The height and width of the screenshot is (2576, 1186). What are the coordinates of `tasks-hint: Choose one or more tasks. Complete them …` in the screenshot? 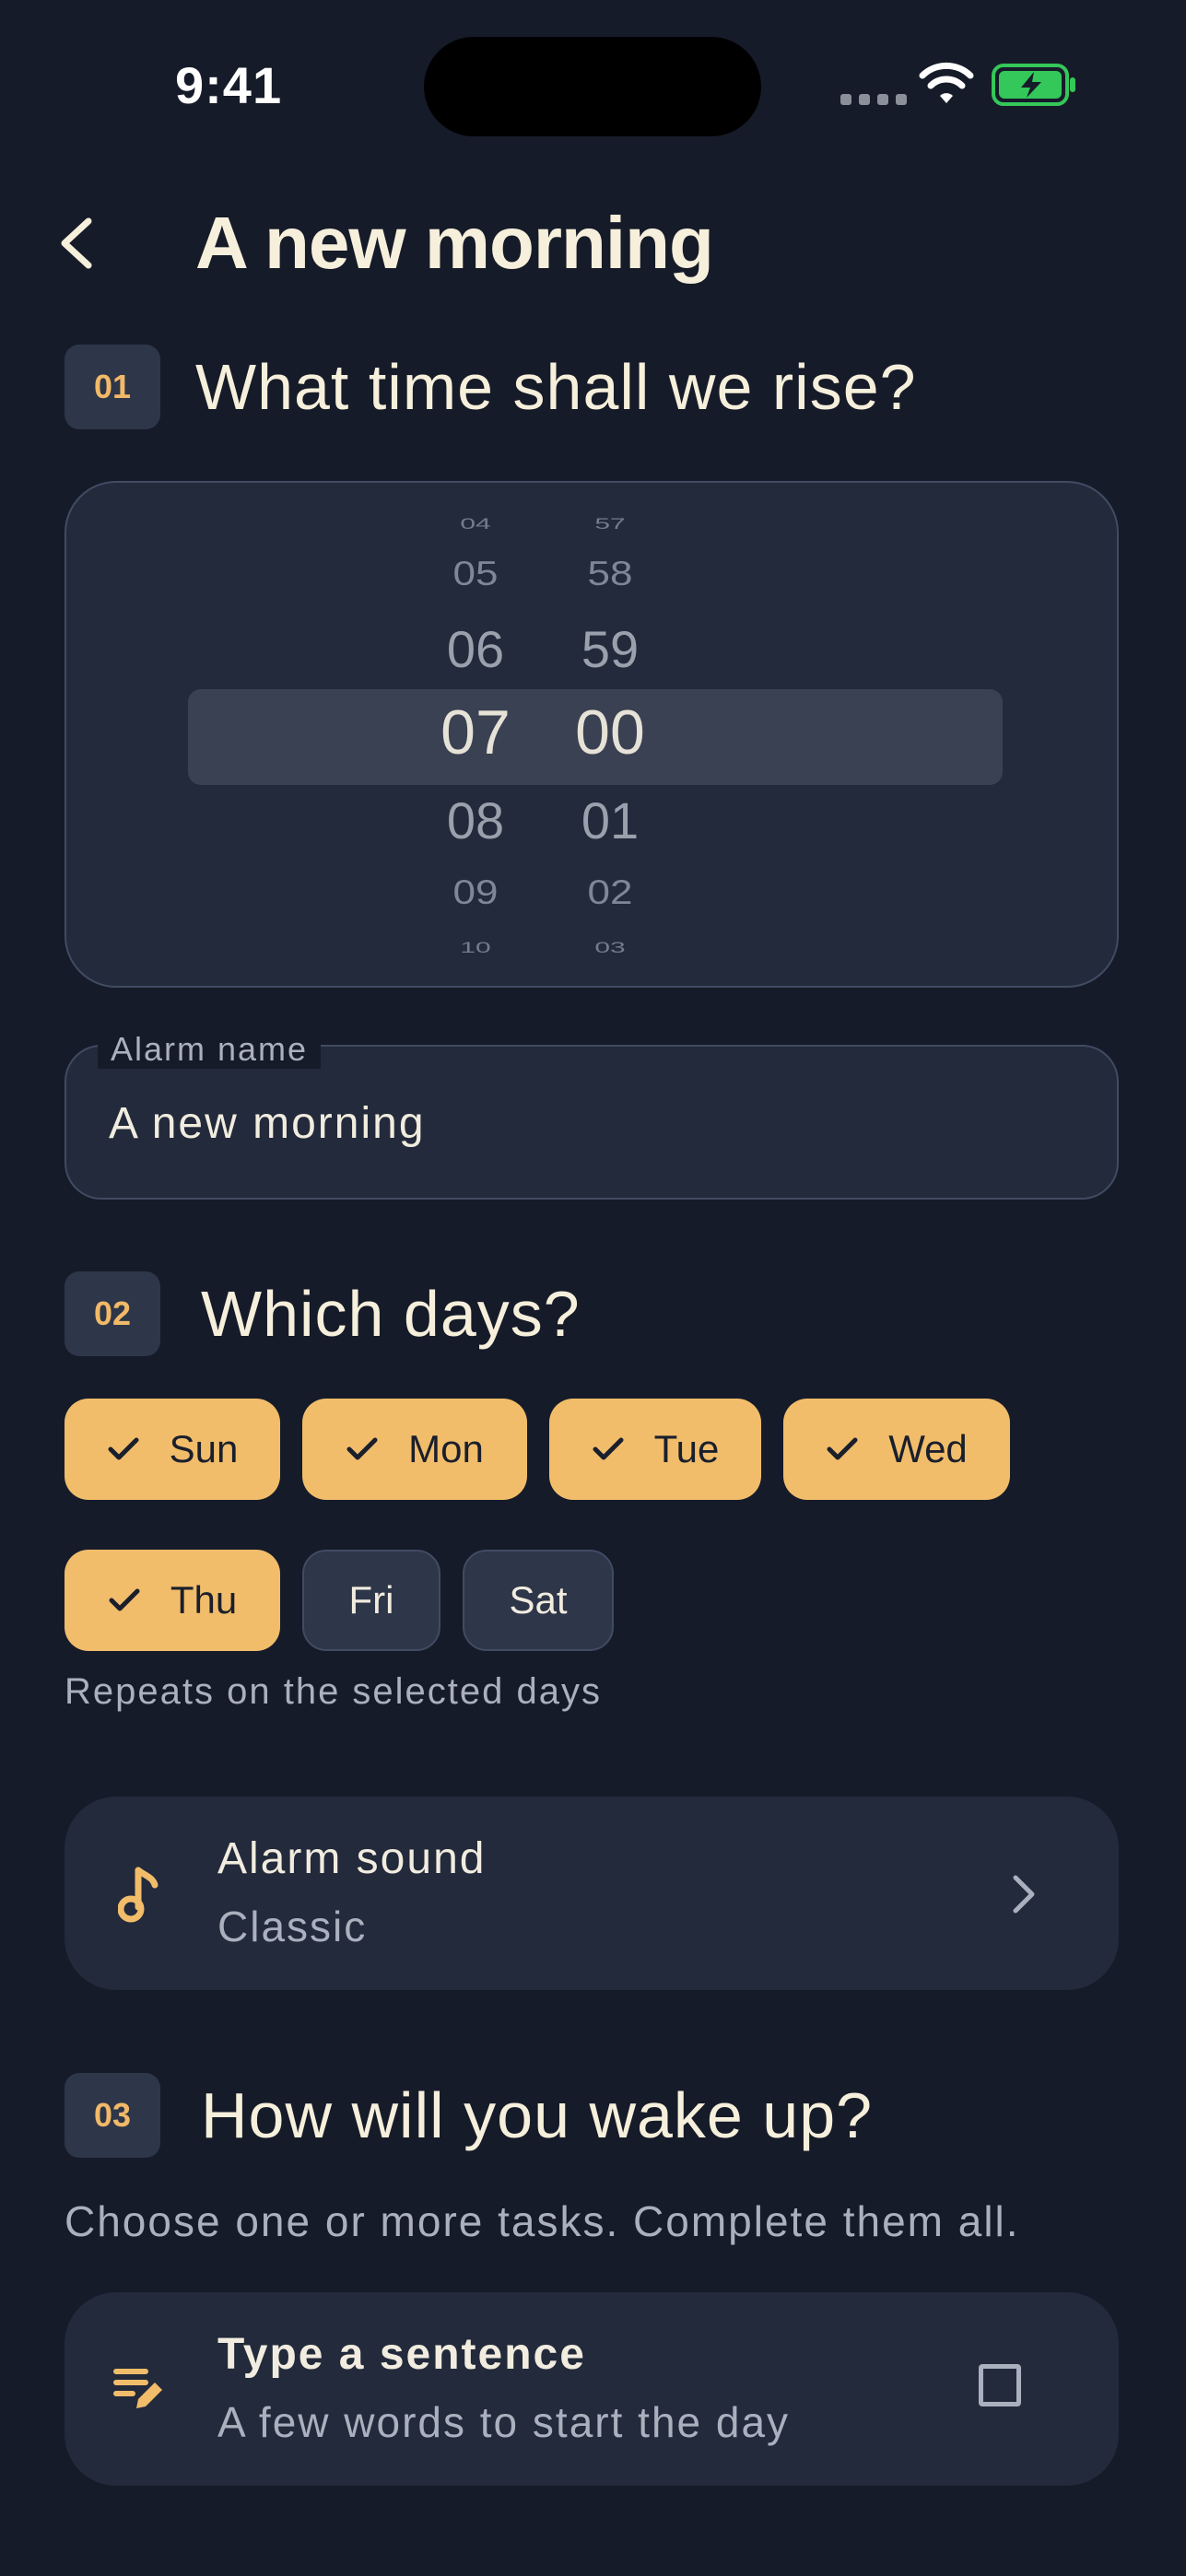 It's located at (542, 2221).